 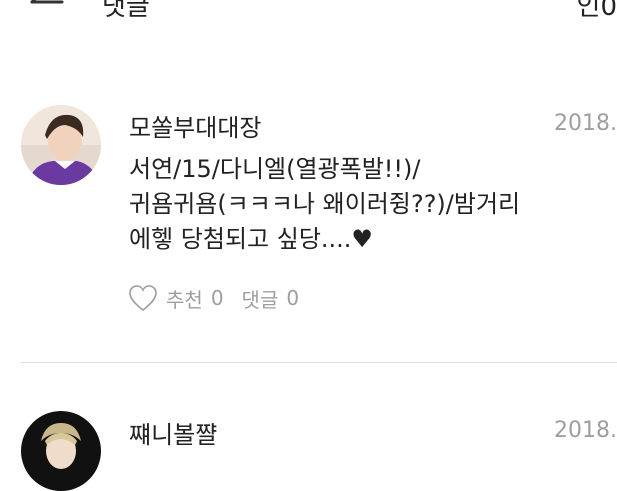 What do you see at coordinates (195, 125) in the screenshot?
I see `comment-author: 모쏠부대대장` at bounding box center [195, 125].